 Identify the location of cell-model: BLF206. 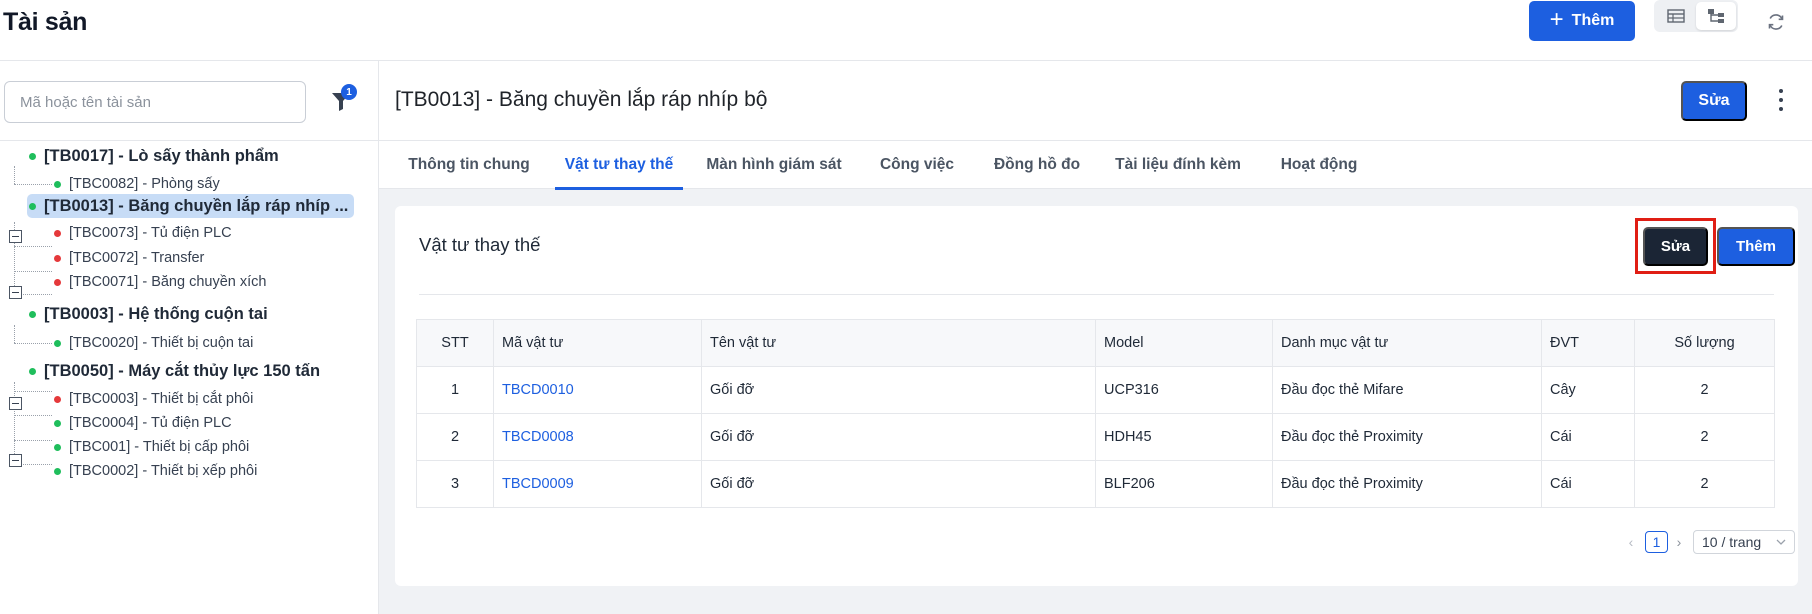
(1184, 484).